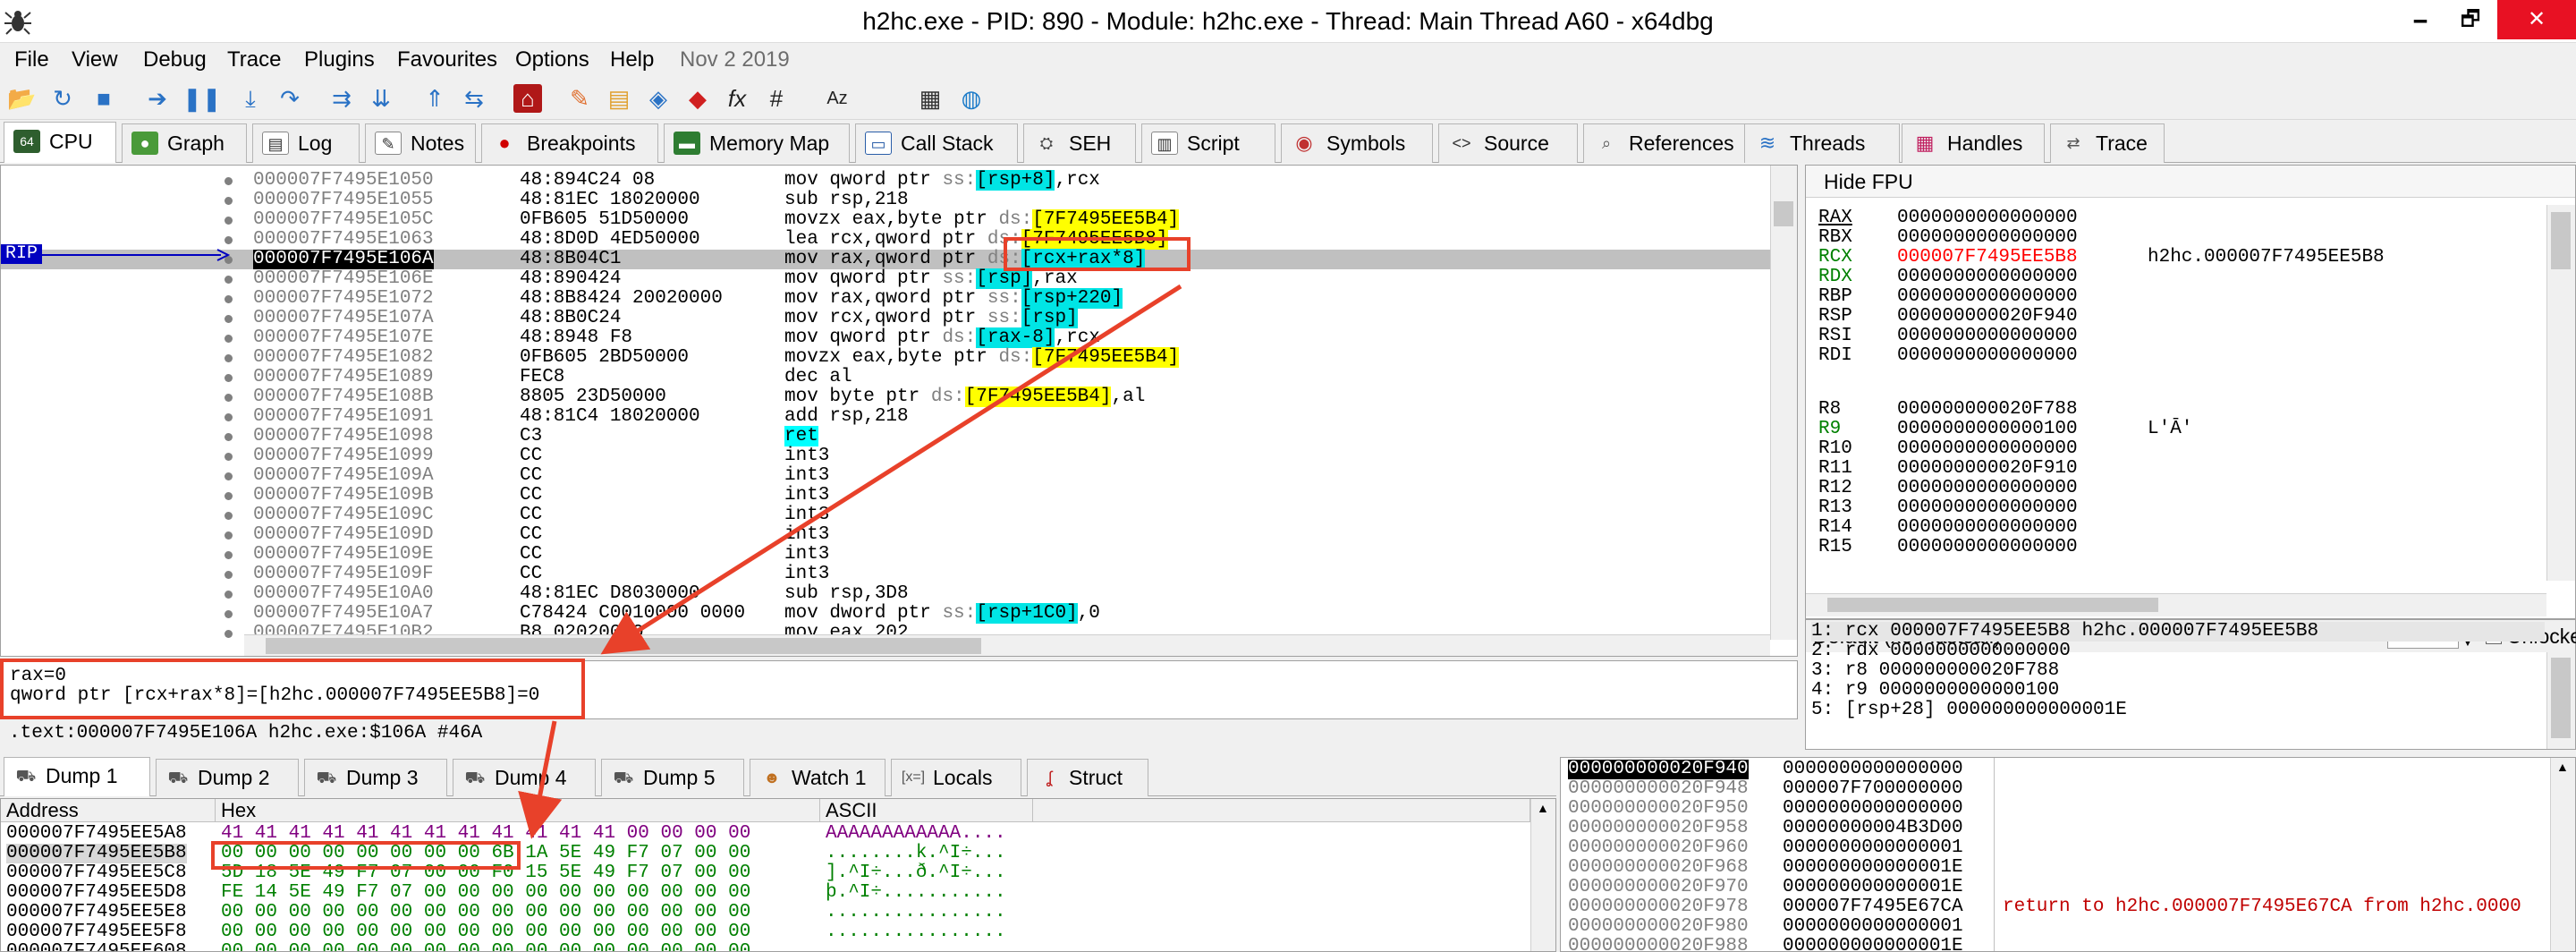  I want to click on menu-file: File, so click(31, 59).